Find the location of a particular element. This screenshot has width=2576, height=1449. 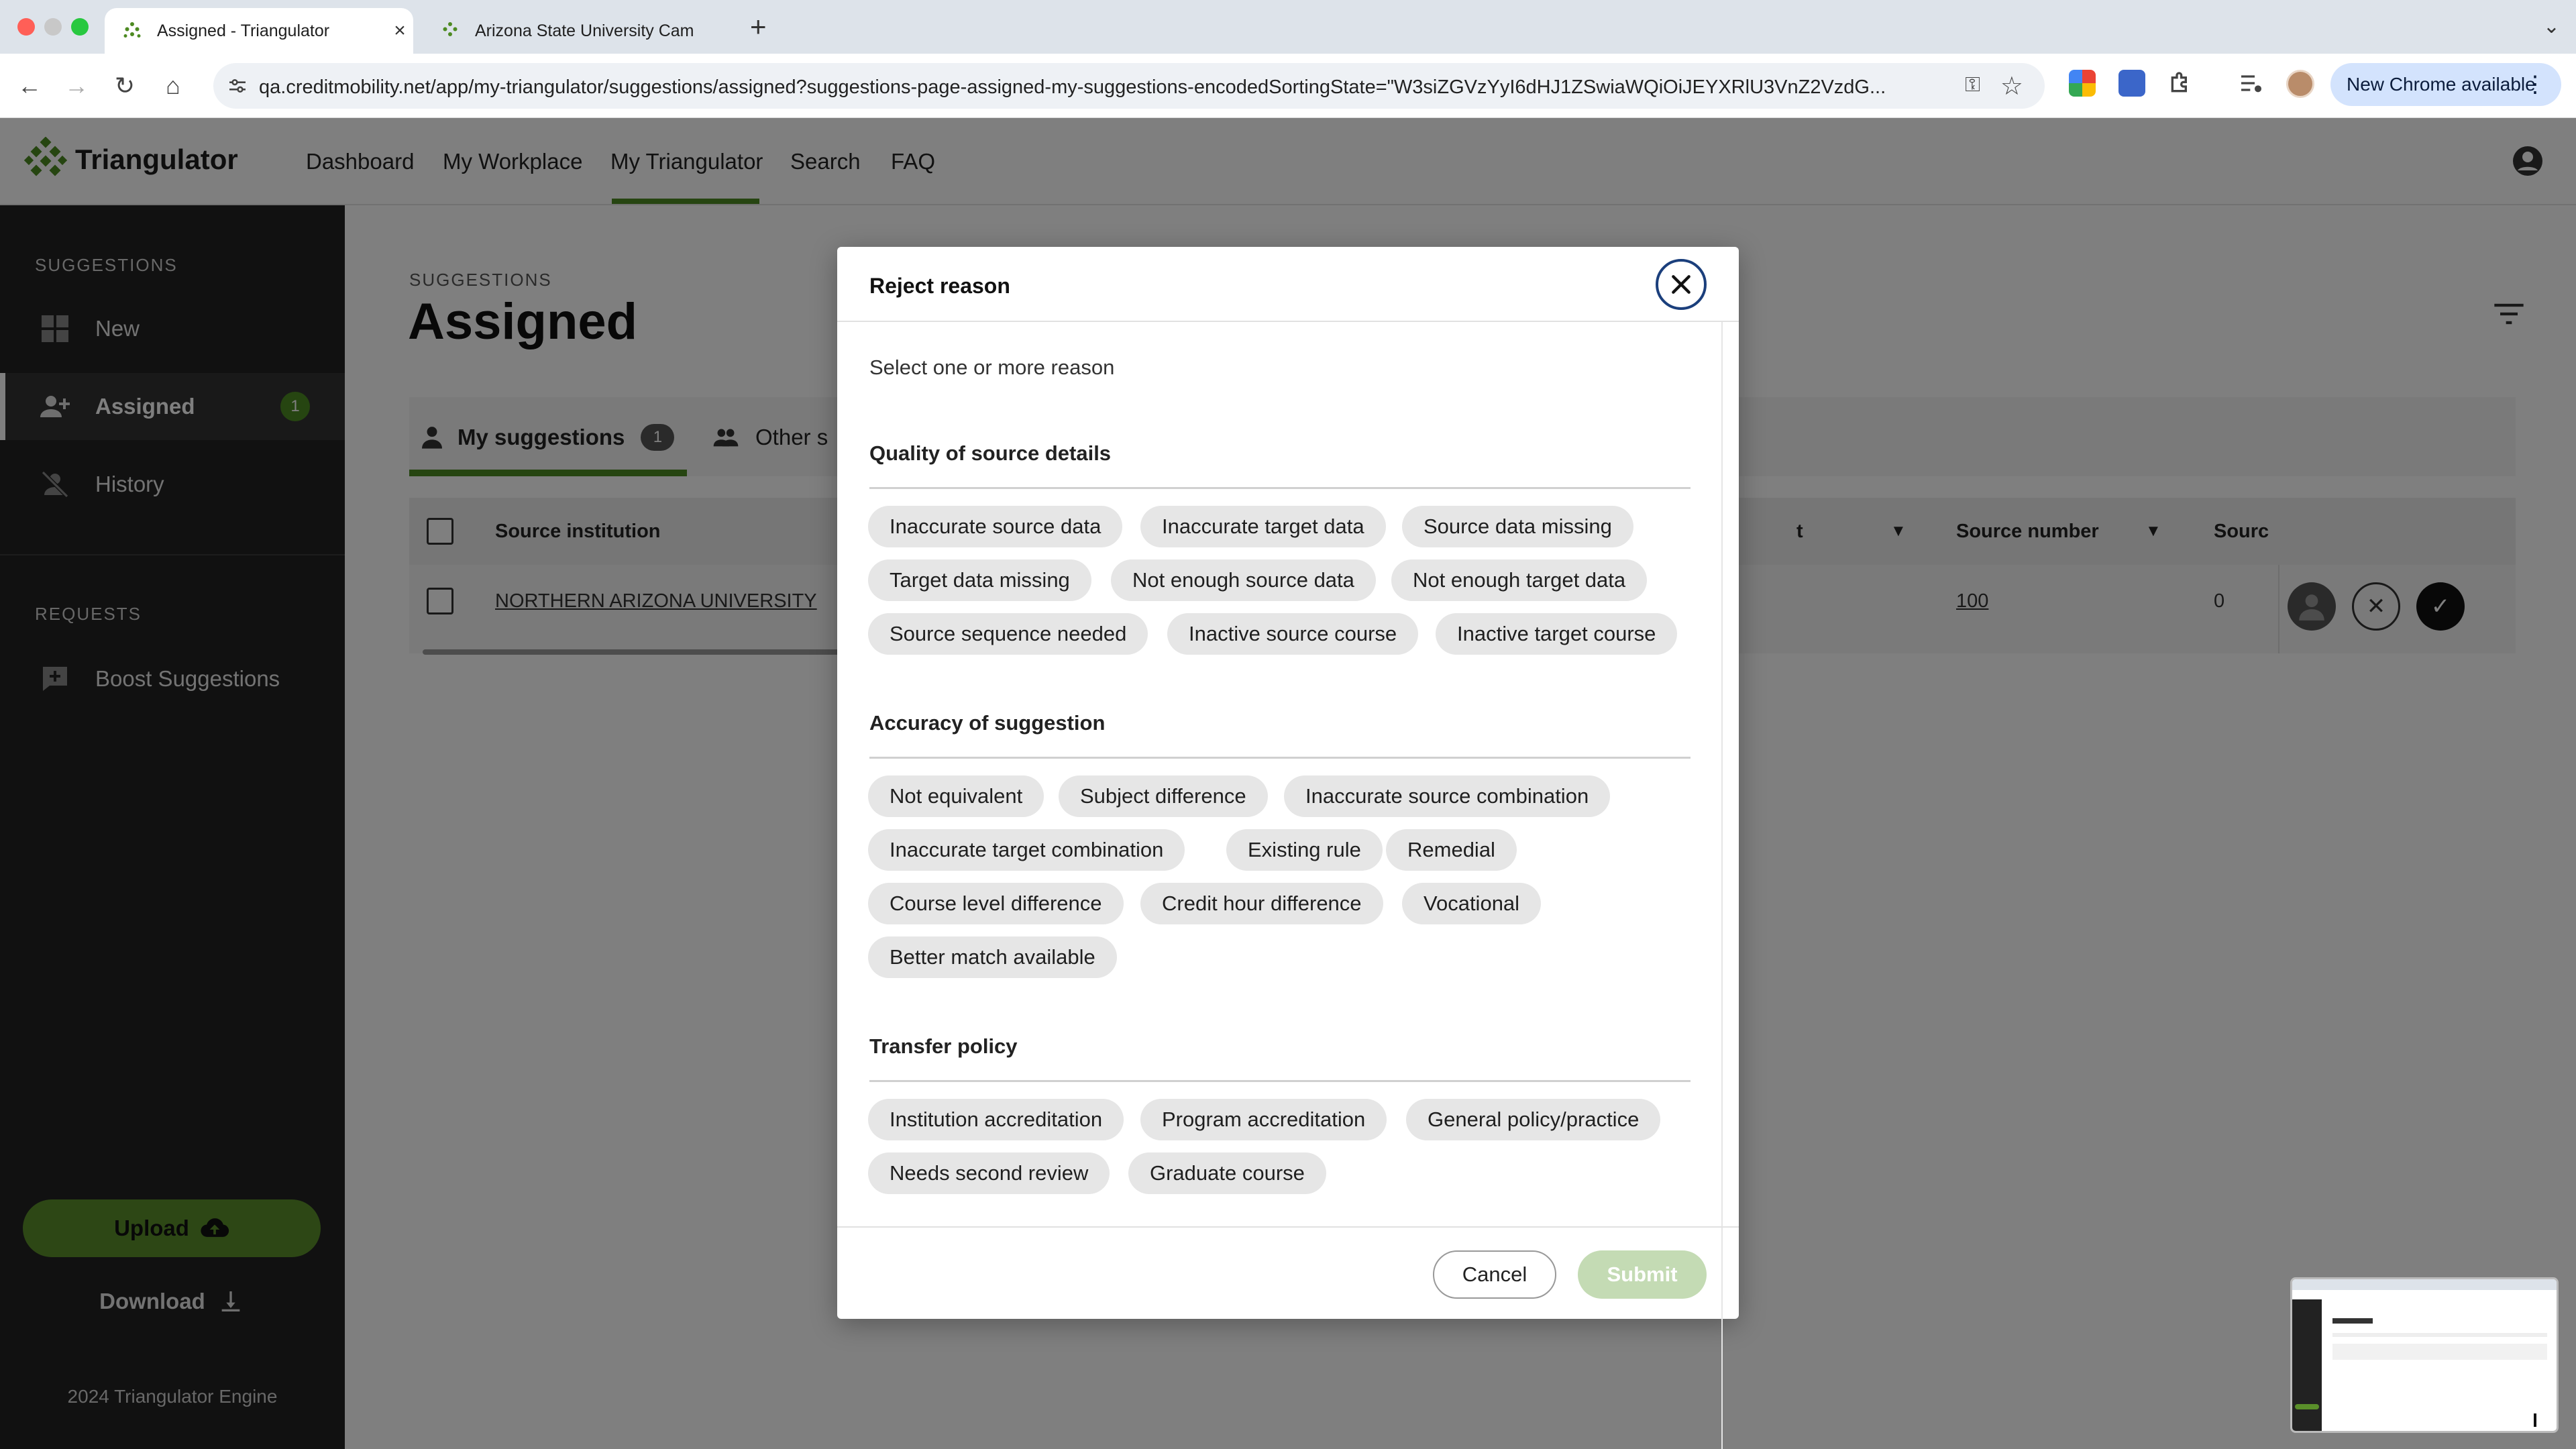

new-tab-plus-icon: + is located at coordinates (758, 27).